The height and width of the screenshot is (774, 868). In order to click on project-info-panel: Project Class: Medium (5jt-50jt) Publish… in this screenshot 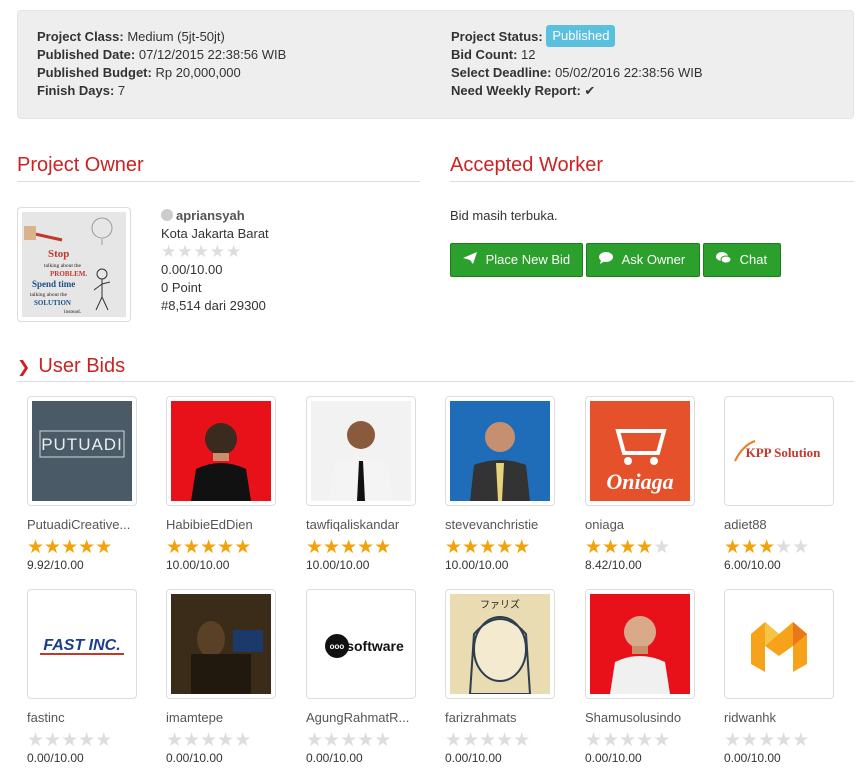, I will do `click(435, 64)`.